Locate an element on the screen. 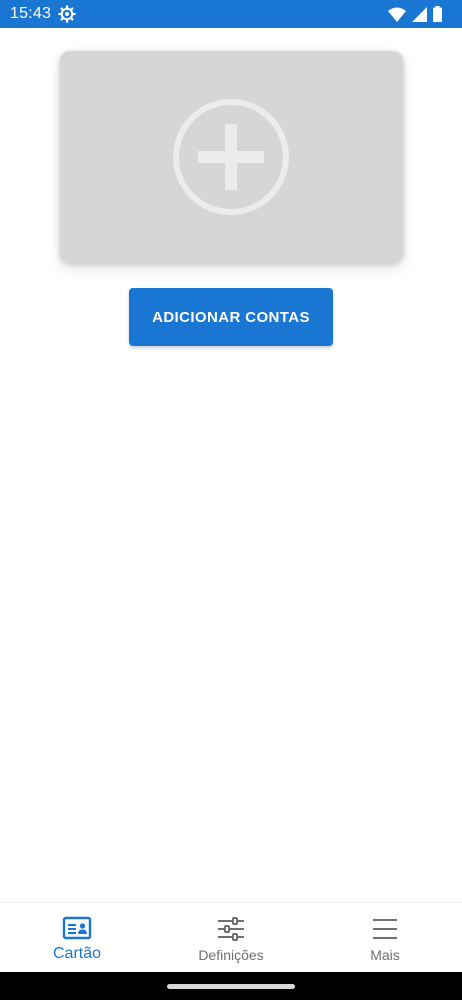  nav-item-cartao: Cartão is located at coordinates (77, 938).